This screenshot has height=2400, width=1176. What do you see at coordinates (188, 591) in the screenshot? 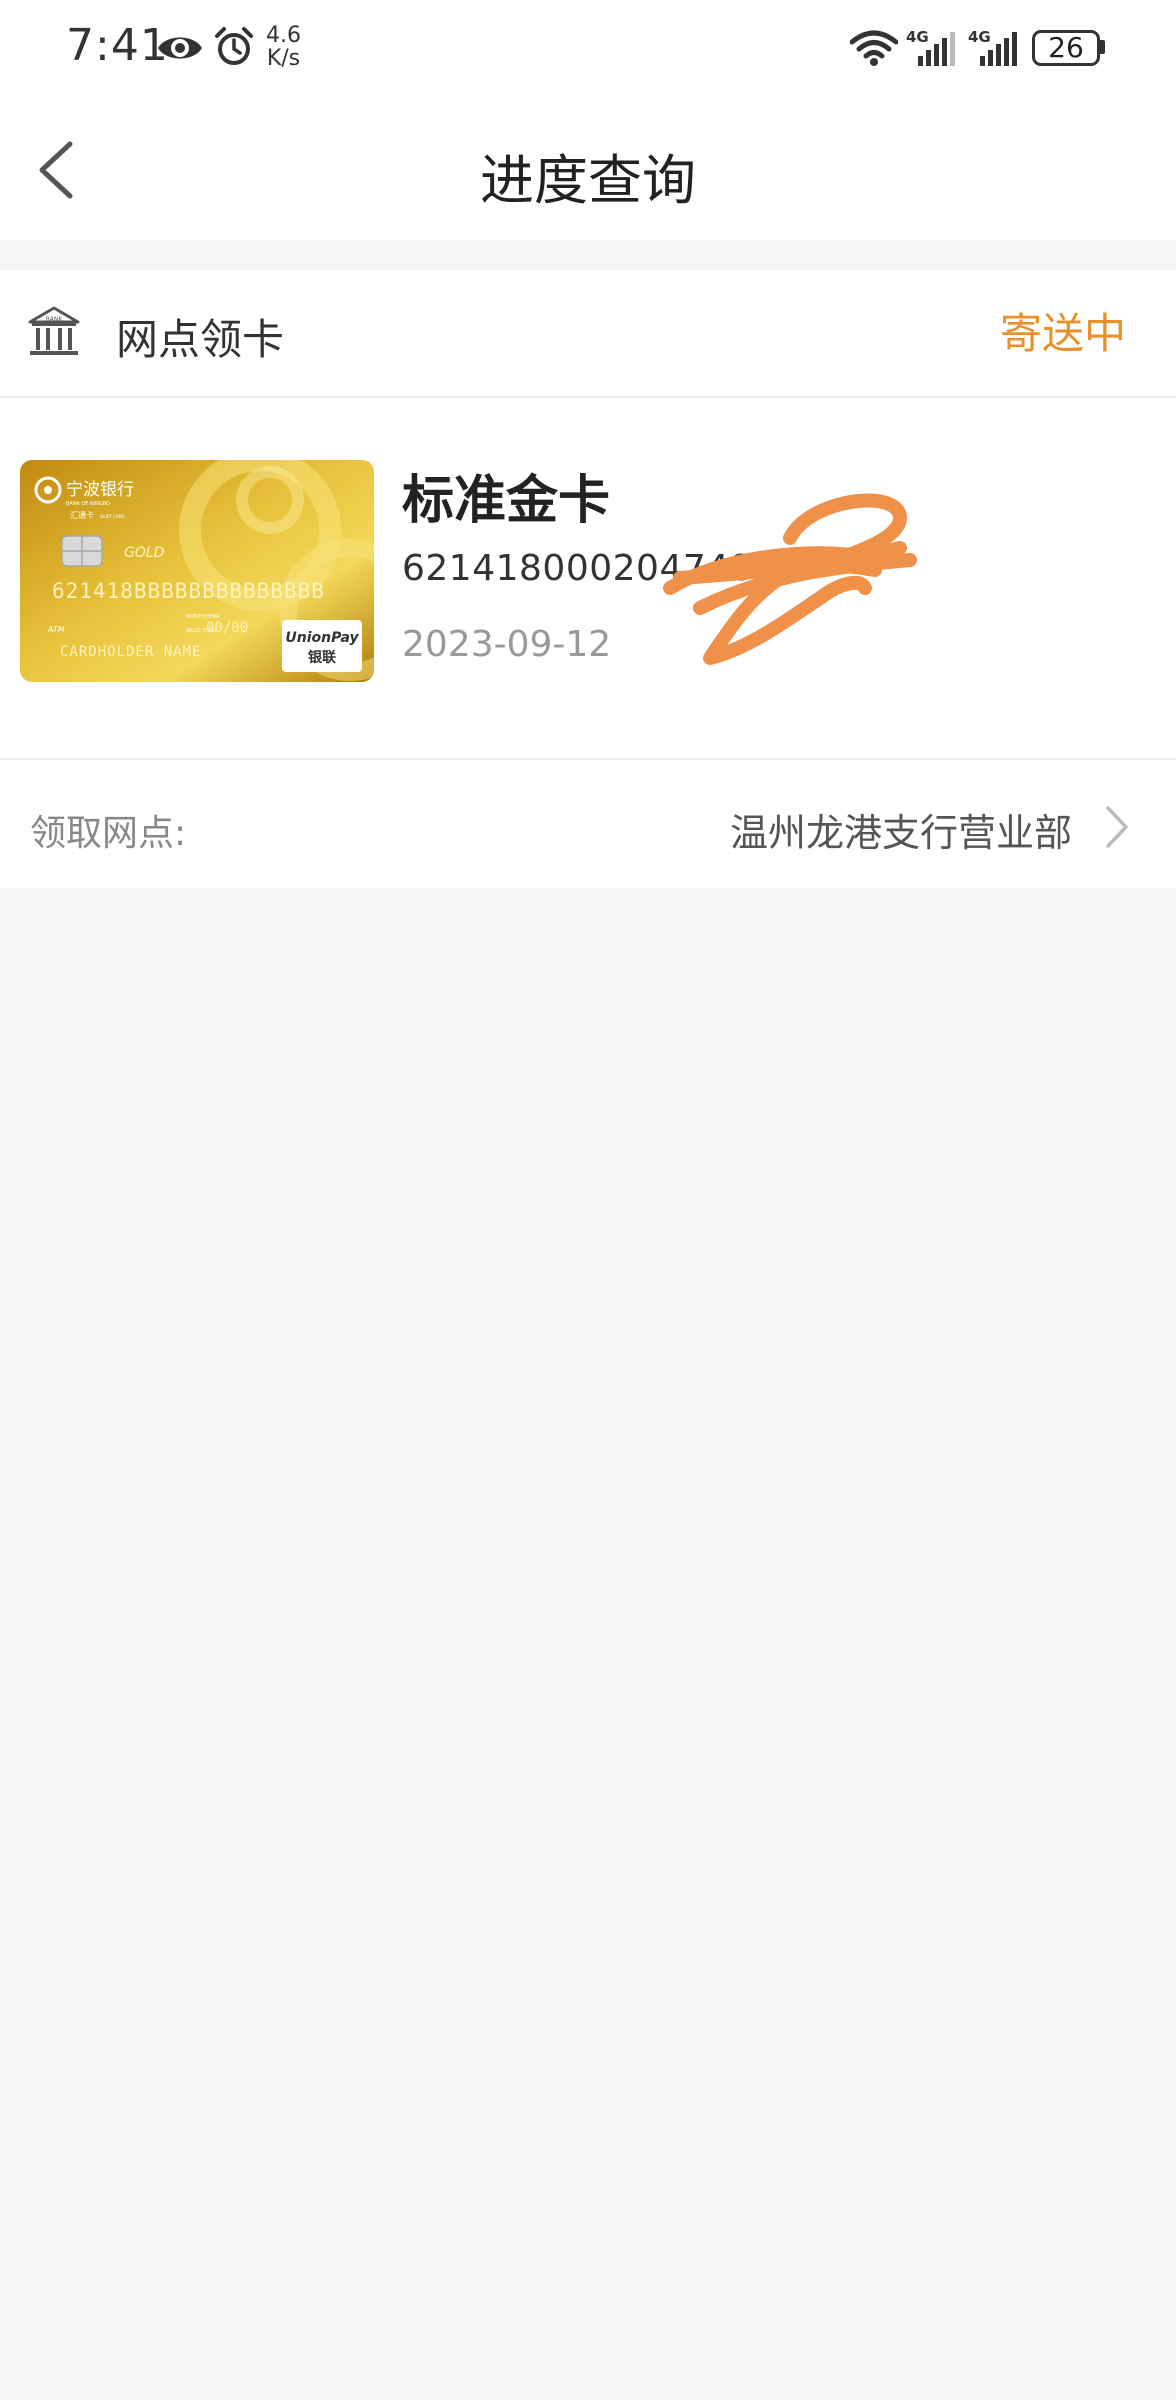
I see `card-number-placeholder: 621418BBBBBBBBBBBBBB` at bounding box center [188, 591].